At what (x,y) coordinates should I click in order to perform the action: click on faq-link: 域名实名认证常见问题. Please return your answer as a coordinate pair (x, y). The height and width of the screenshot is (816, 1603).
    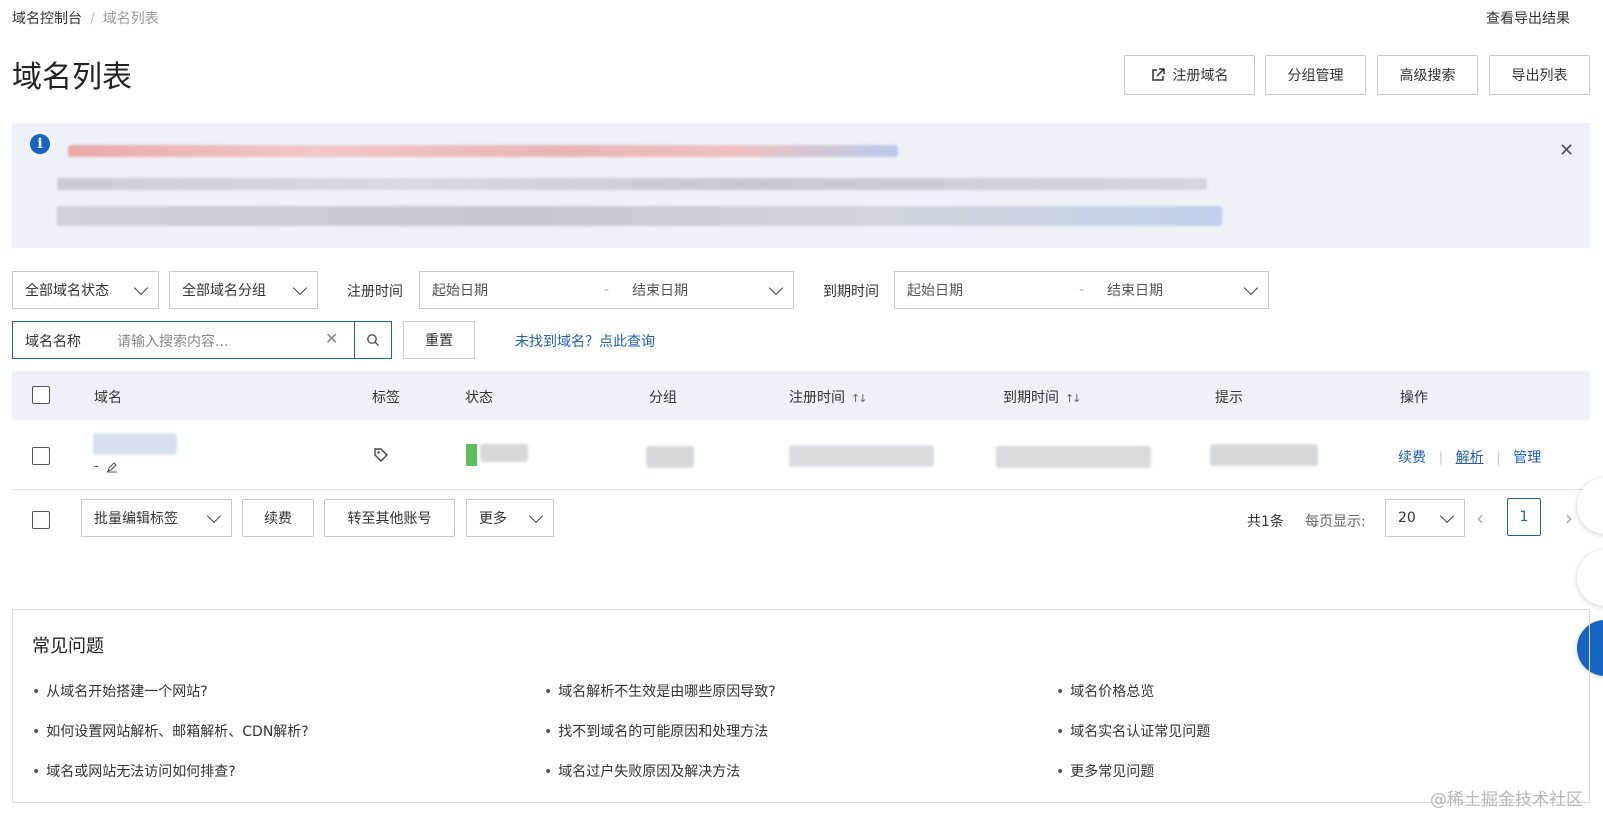
    Looking at the image, I should click on (1133, 731).